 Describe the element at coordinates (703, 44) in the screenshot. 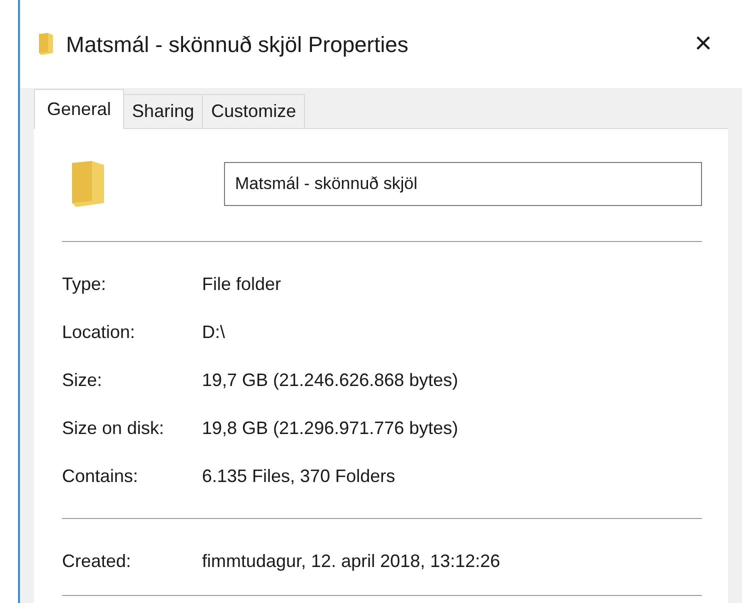

I see `close-button: ×` at that location.